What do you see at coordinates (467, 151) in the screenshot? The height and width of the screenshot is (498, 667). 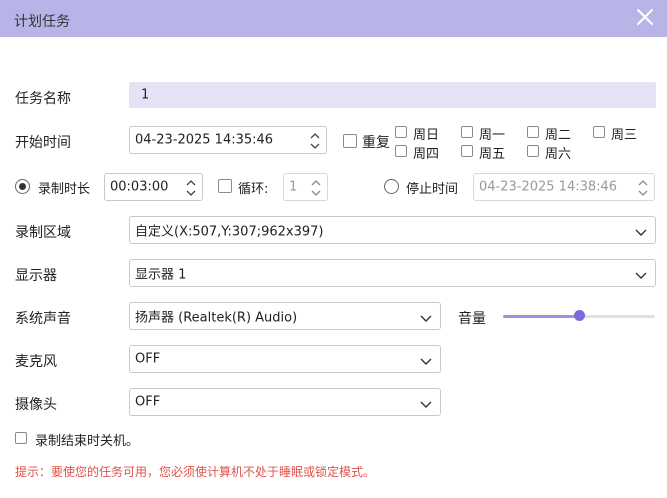 I see `weekday-checkbox-fri` at bounding box center [467, 151].